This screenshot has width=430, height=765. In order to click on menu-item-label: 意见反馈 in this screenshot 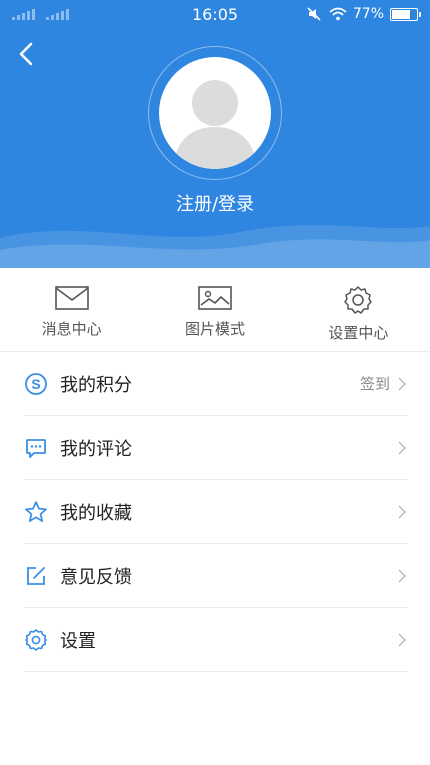, I will do `click(96, 577)`.